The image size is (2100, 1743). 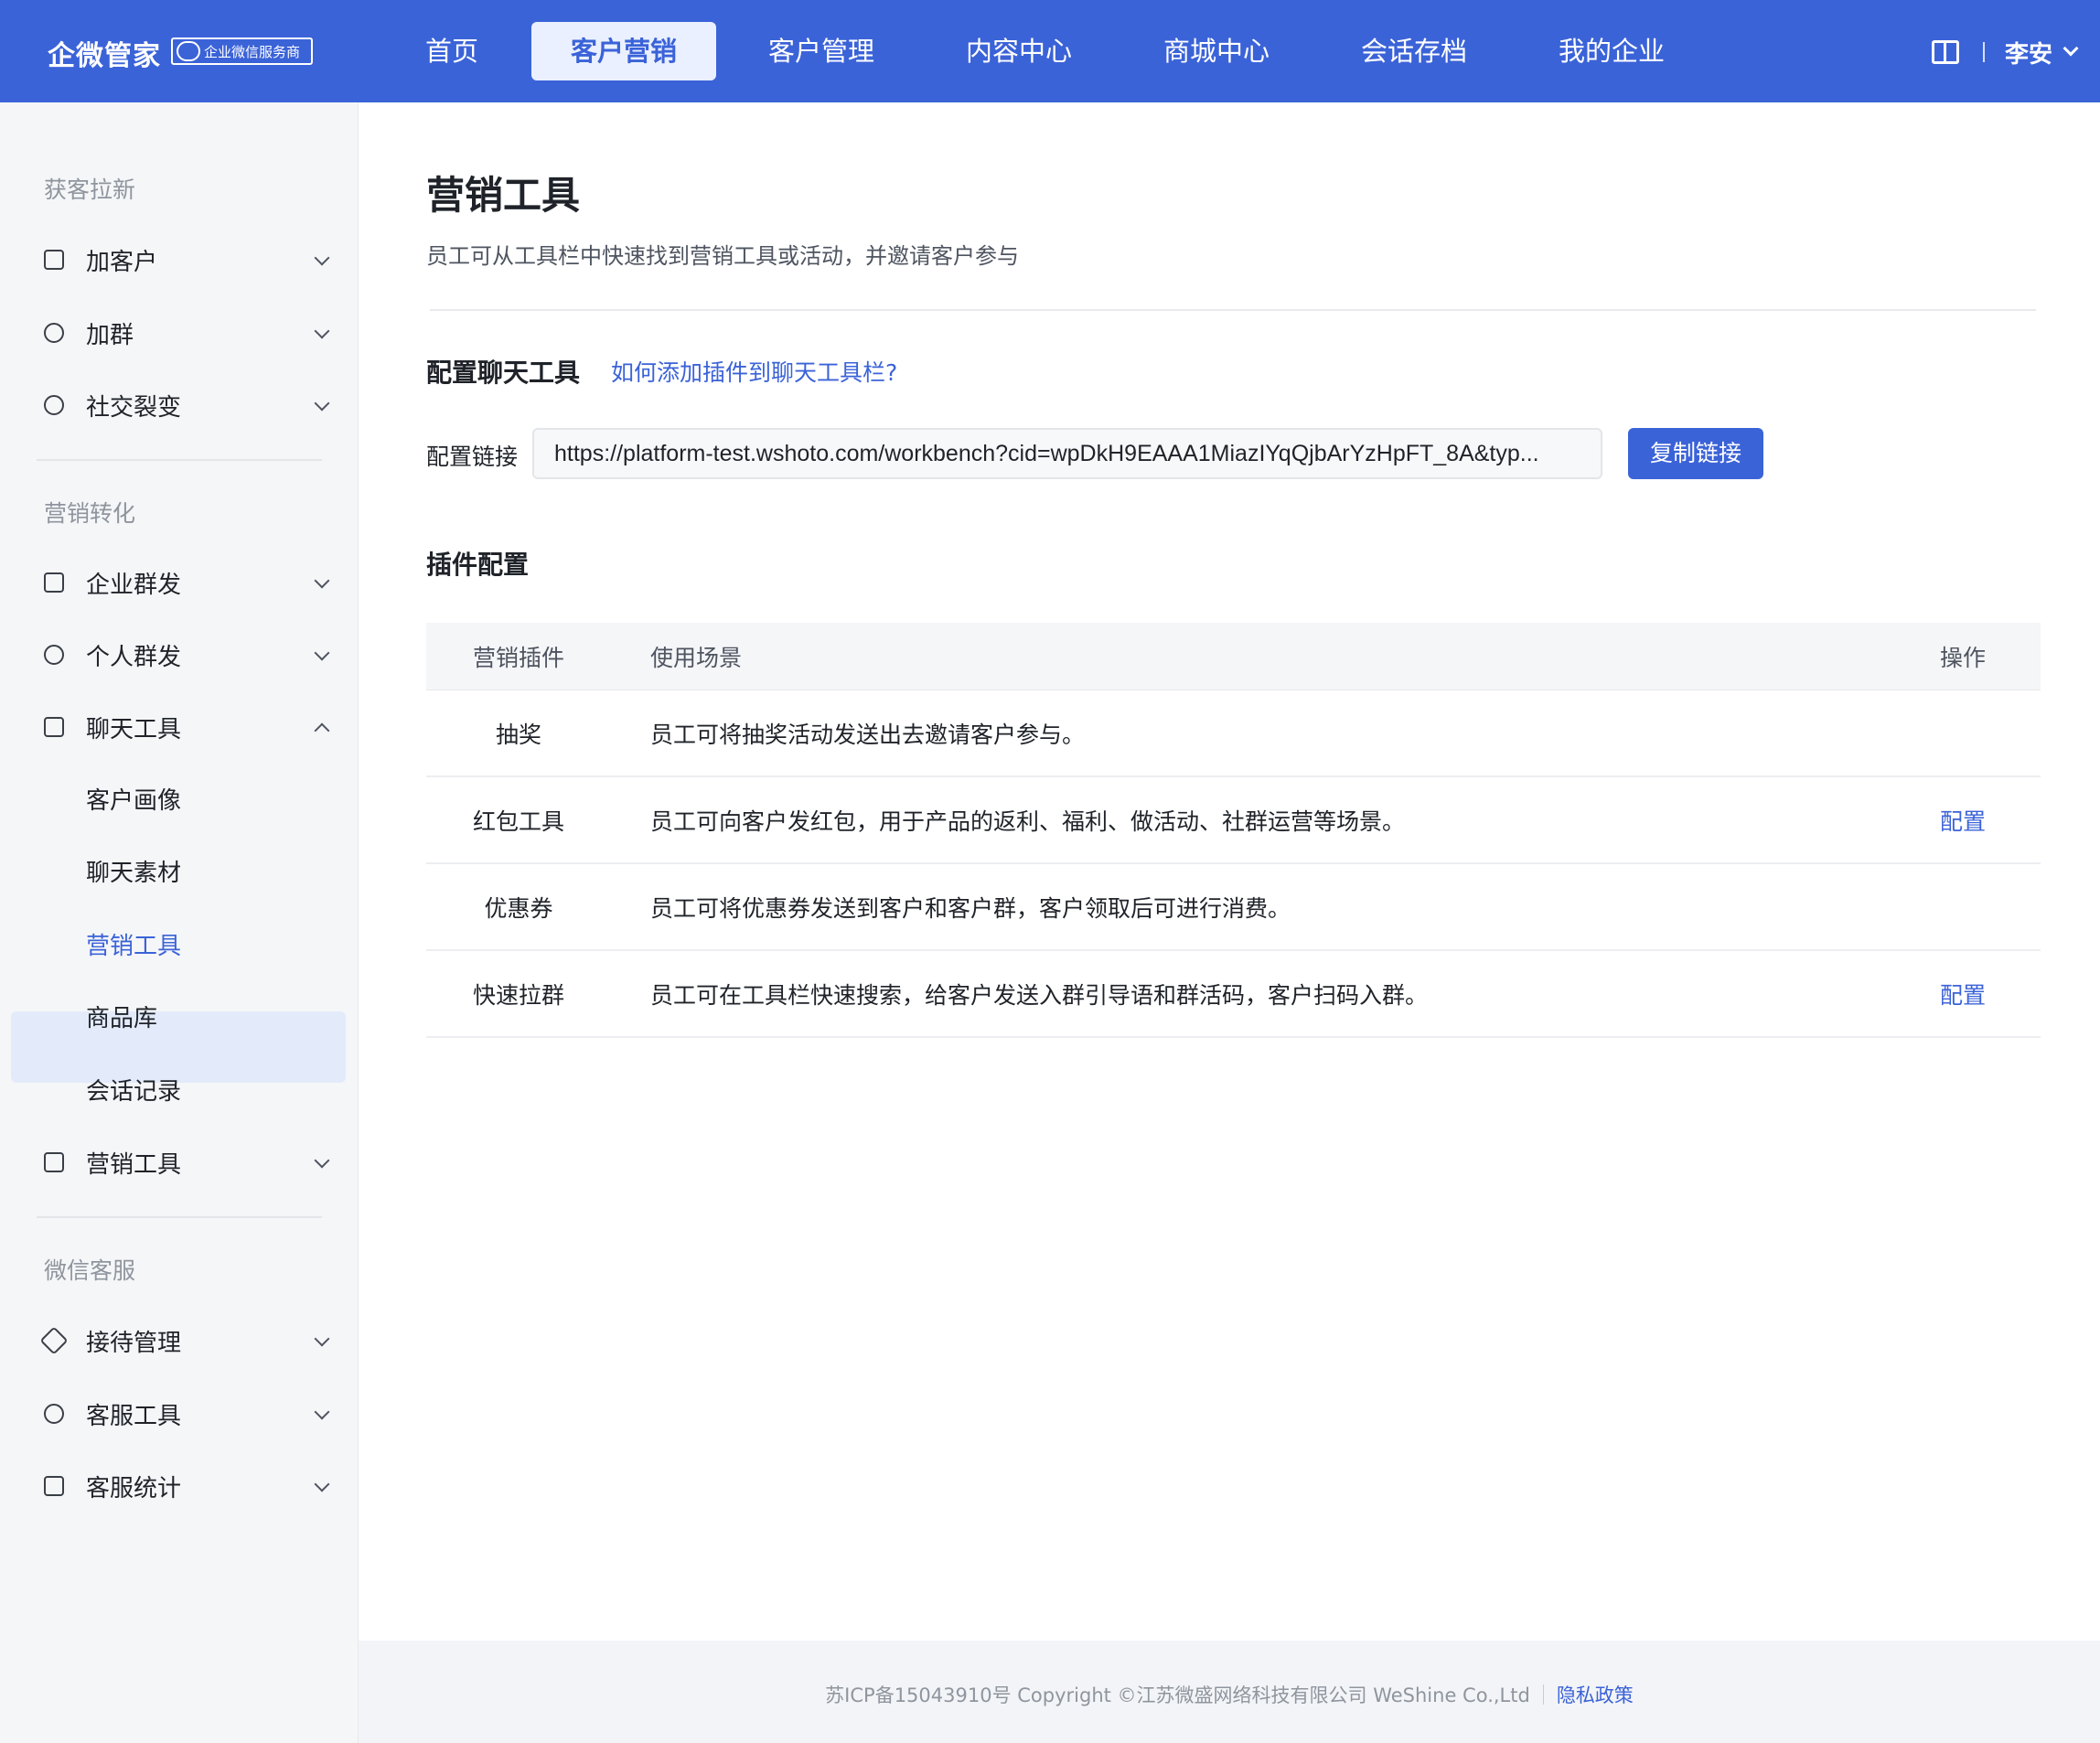 I want to click on table-row: 优惠券 员工可将优惠券发送到客户和客户群，客户领取后可进行消费。, so click(x=1233, y=907).